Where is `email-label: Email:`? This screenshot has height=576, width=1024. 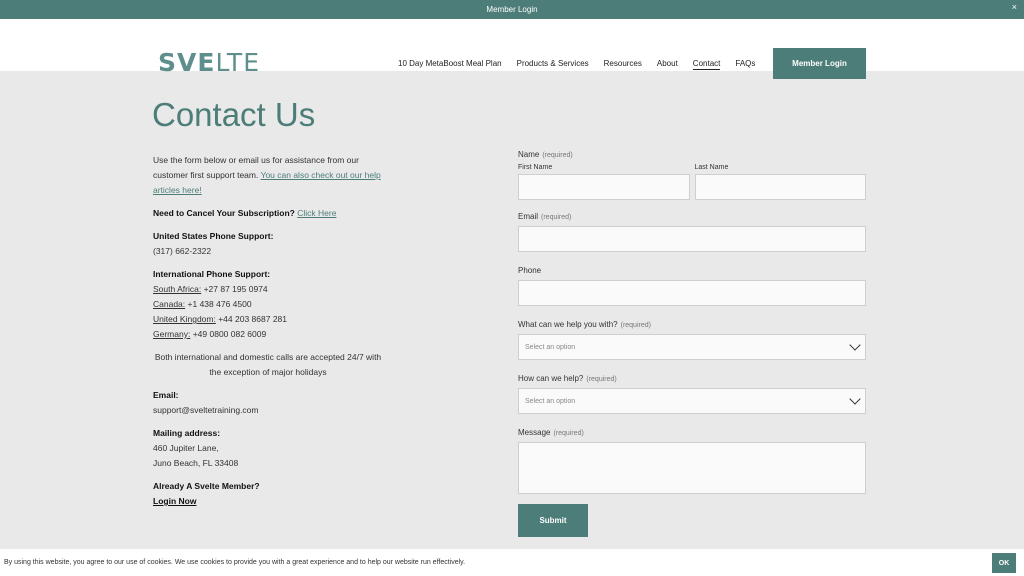
email-label: Email: is located at coordinates (166, 395).